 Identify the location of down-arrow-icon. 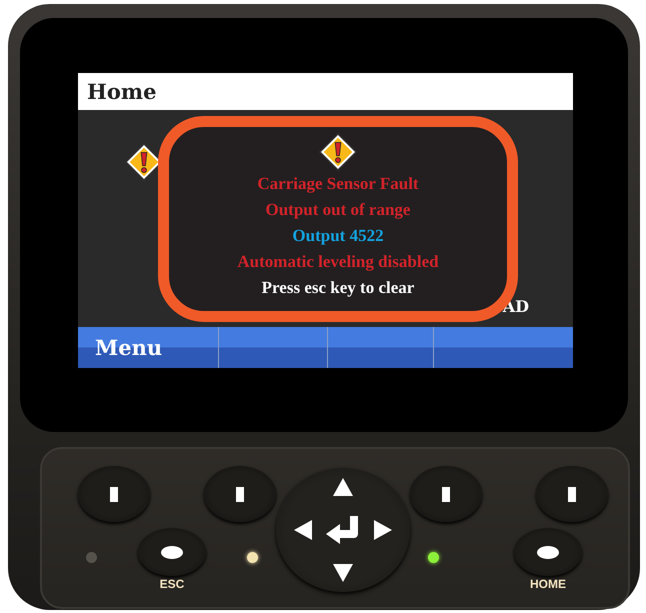
(342, 573).